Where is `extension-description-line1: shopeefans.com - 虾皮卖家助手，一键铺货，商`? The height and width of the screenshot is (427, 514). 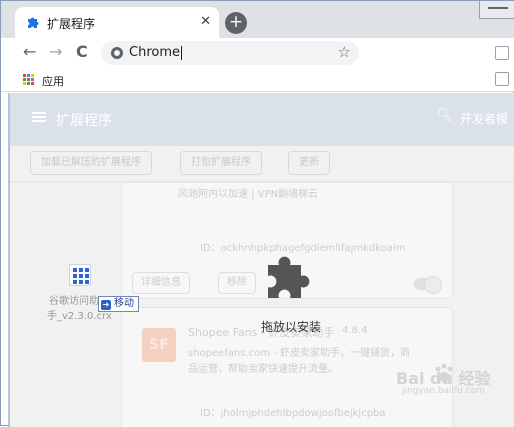 extension-description-line1: shopeefans.com - 虾皮卖家助手，一键铺货，商 is located at coordinates (299, 353).